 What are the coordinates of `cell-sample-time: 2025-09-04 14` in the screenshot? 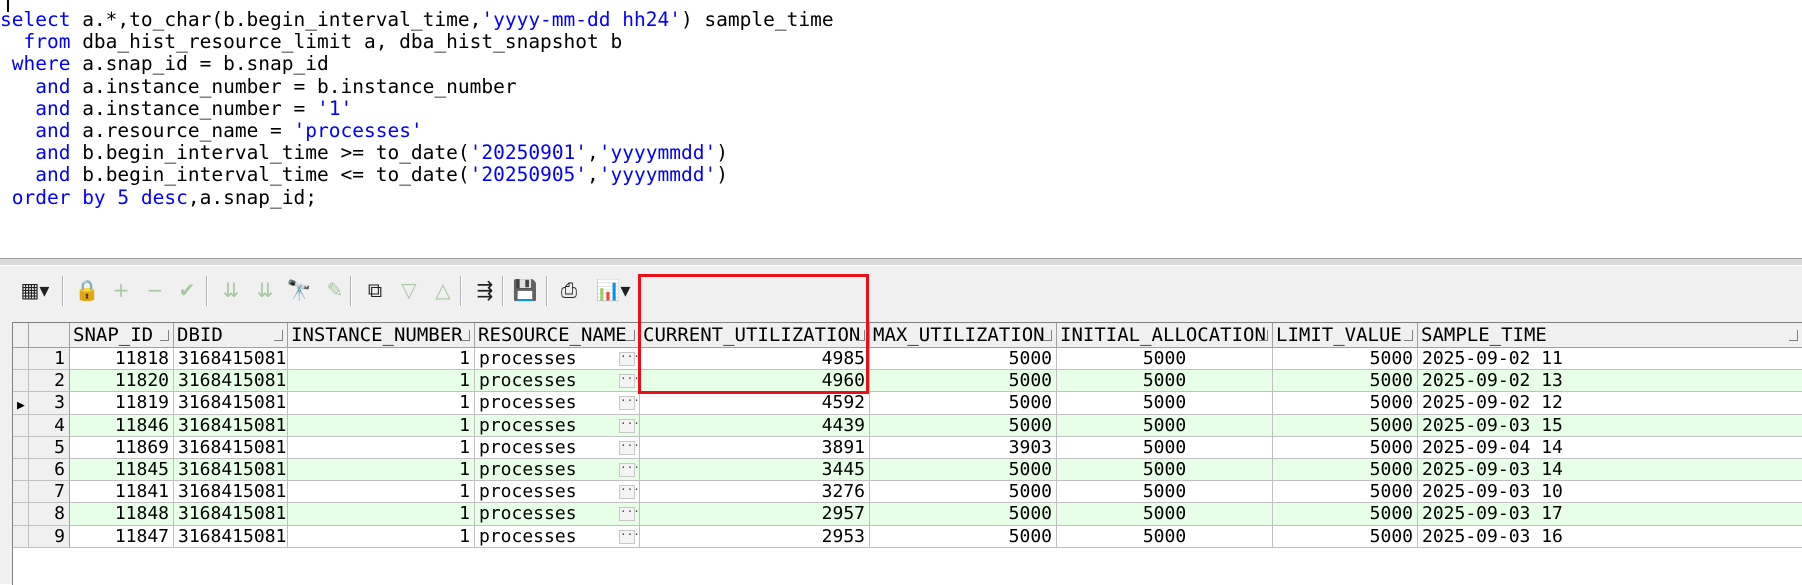 It's located at (1610, 448).